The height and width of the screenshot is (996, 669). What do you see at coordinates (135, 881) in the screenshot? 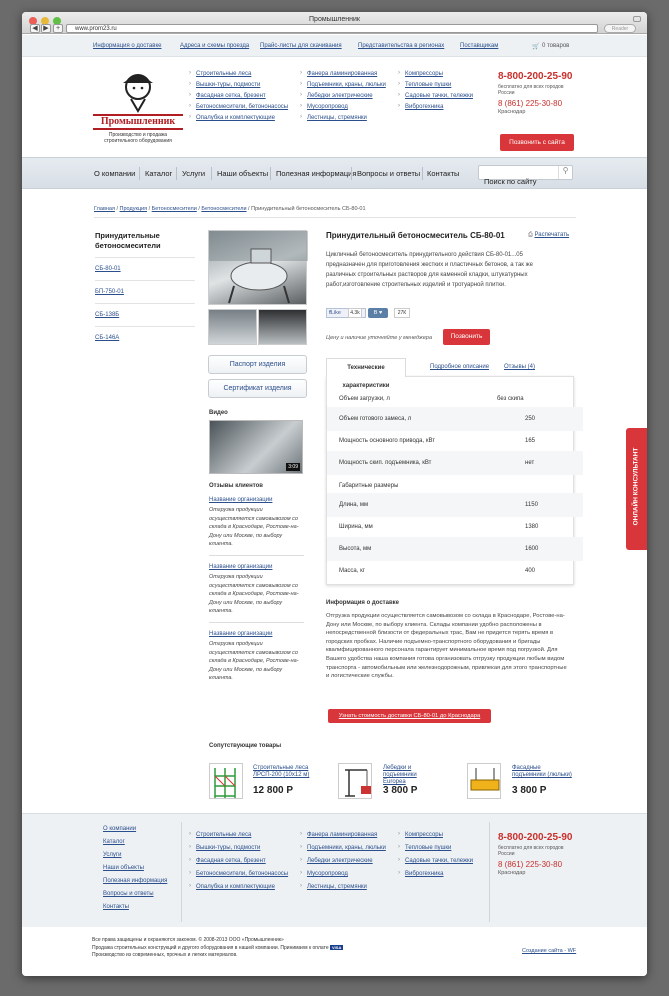
I see `footer-nav-item: Полезная информация` at bounding box center [135, 881].